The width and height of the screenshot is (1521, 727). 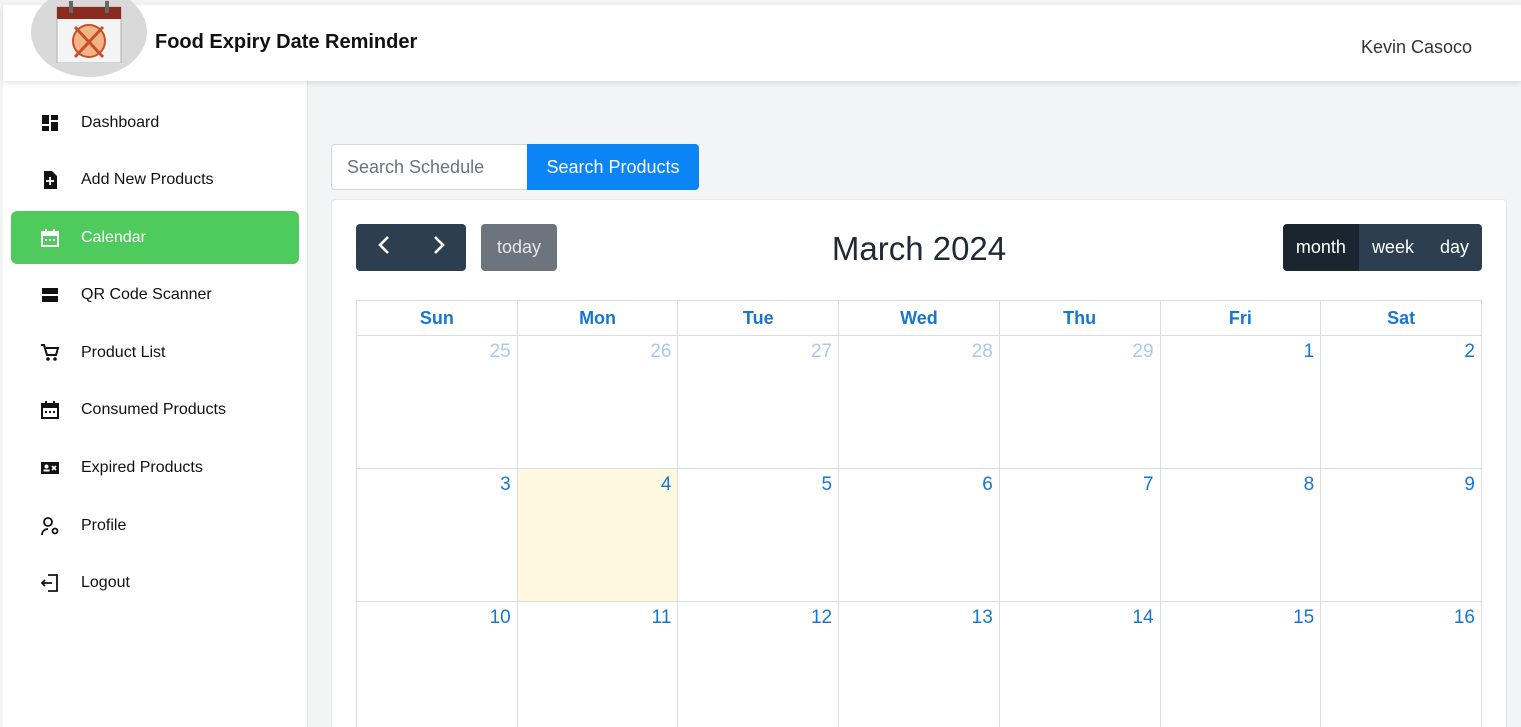 I want to click on sidebar-item-label: Logout, so click(x=105, y=582).